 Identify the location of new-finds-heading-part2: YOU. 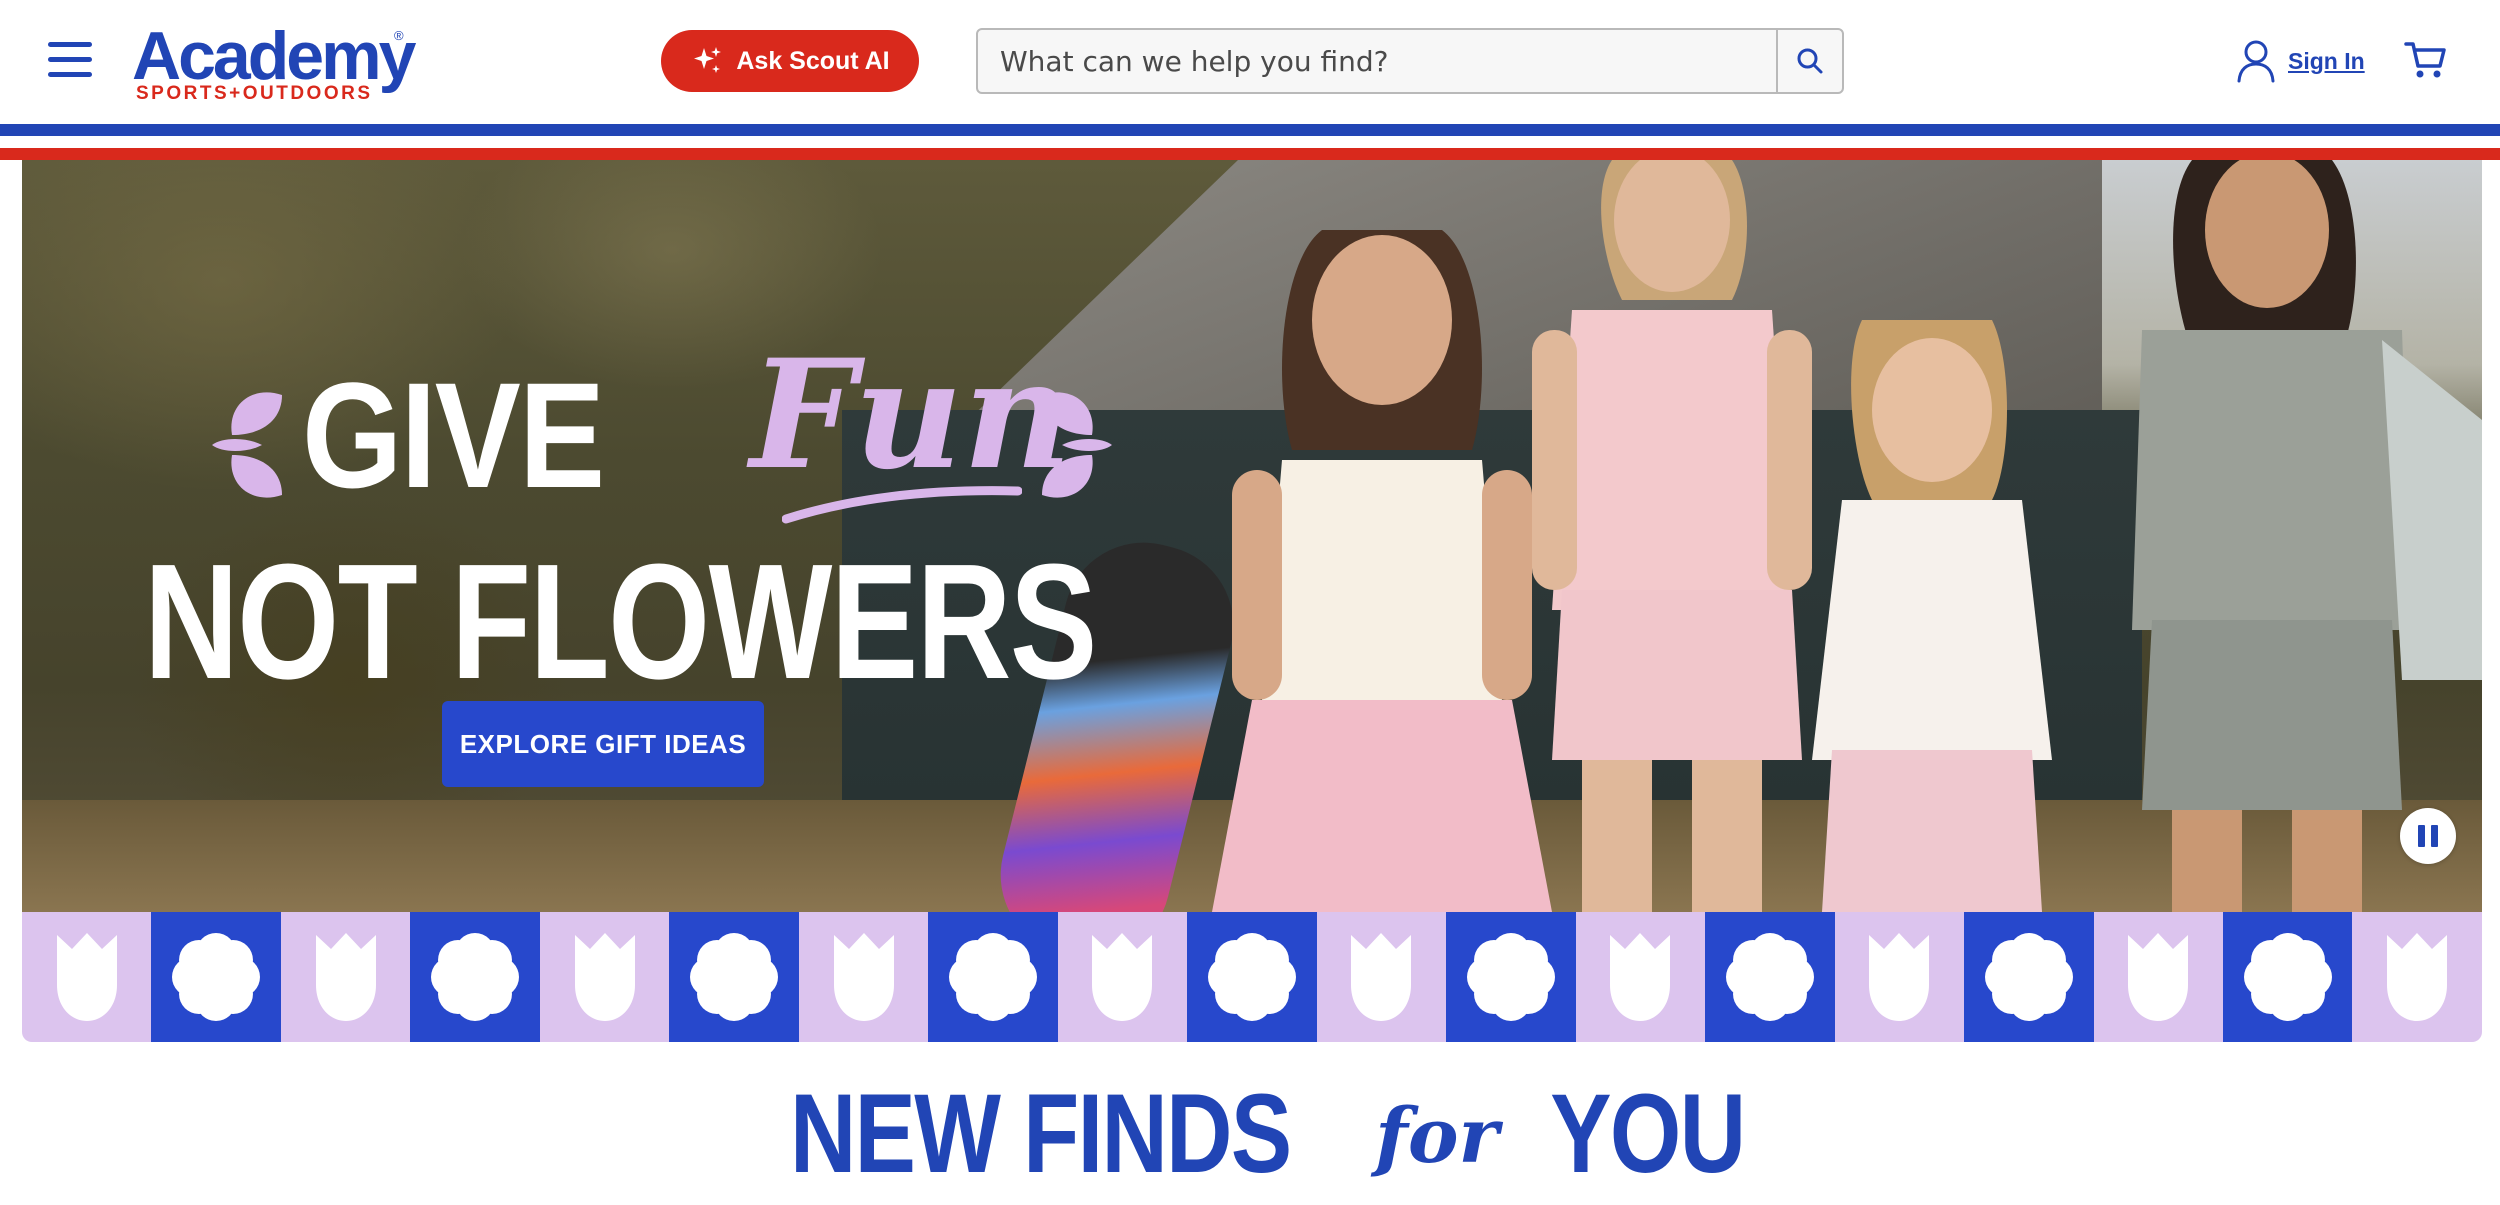
(1647, 1133).